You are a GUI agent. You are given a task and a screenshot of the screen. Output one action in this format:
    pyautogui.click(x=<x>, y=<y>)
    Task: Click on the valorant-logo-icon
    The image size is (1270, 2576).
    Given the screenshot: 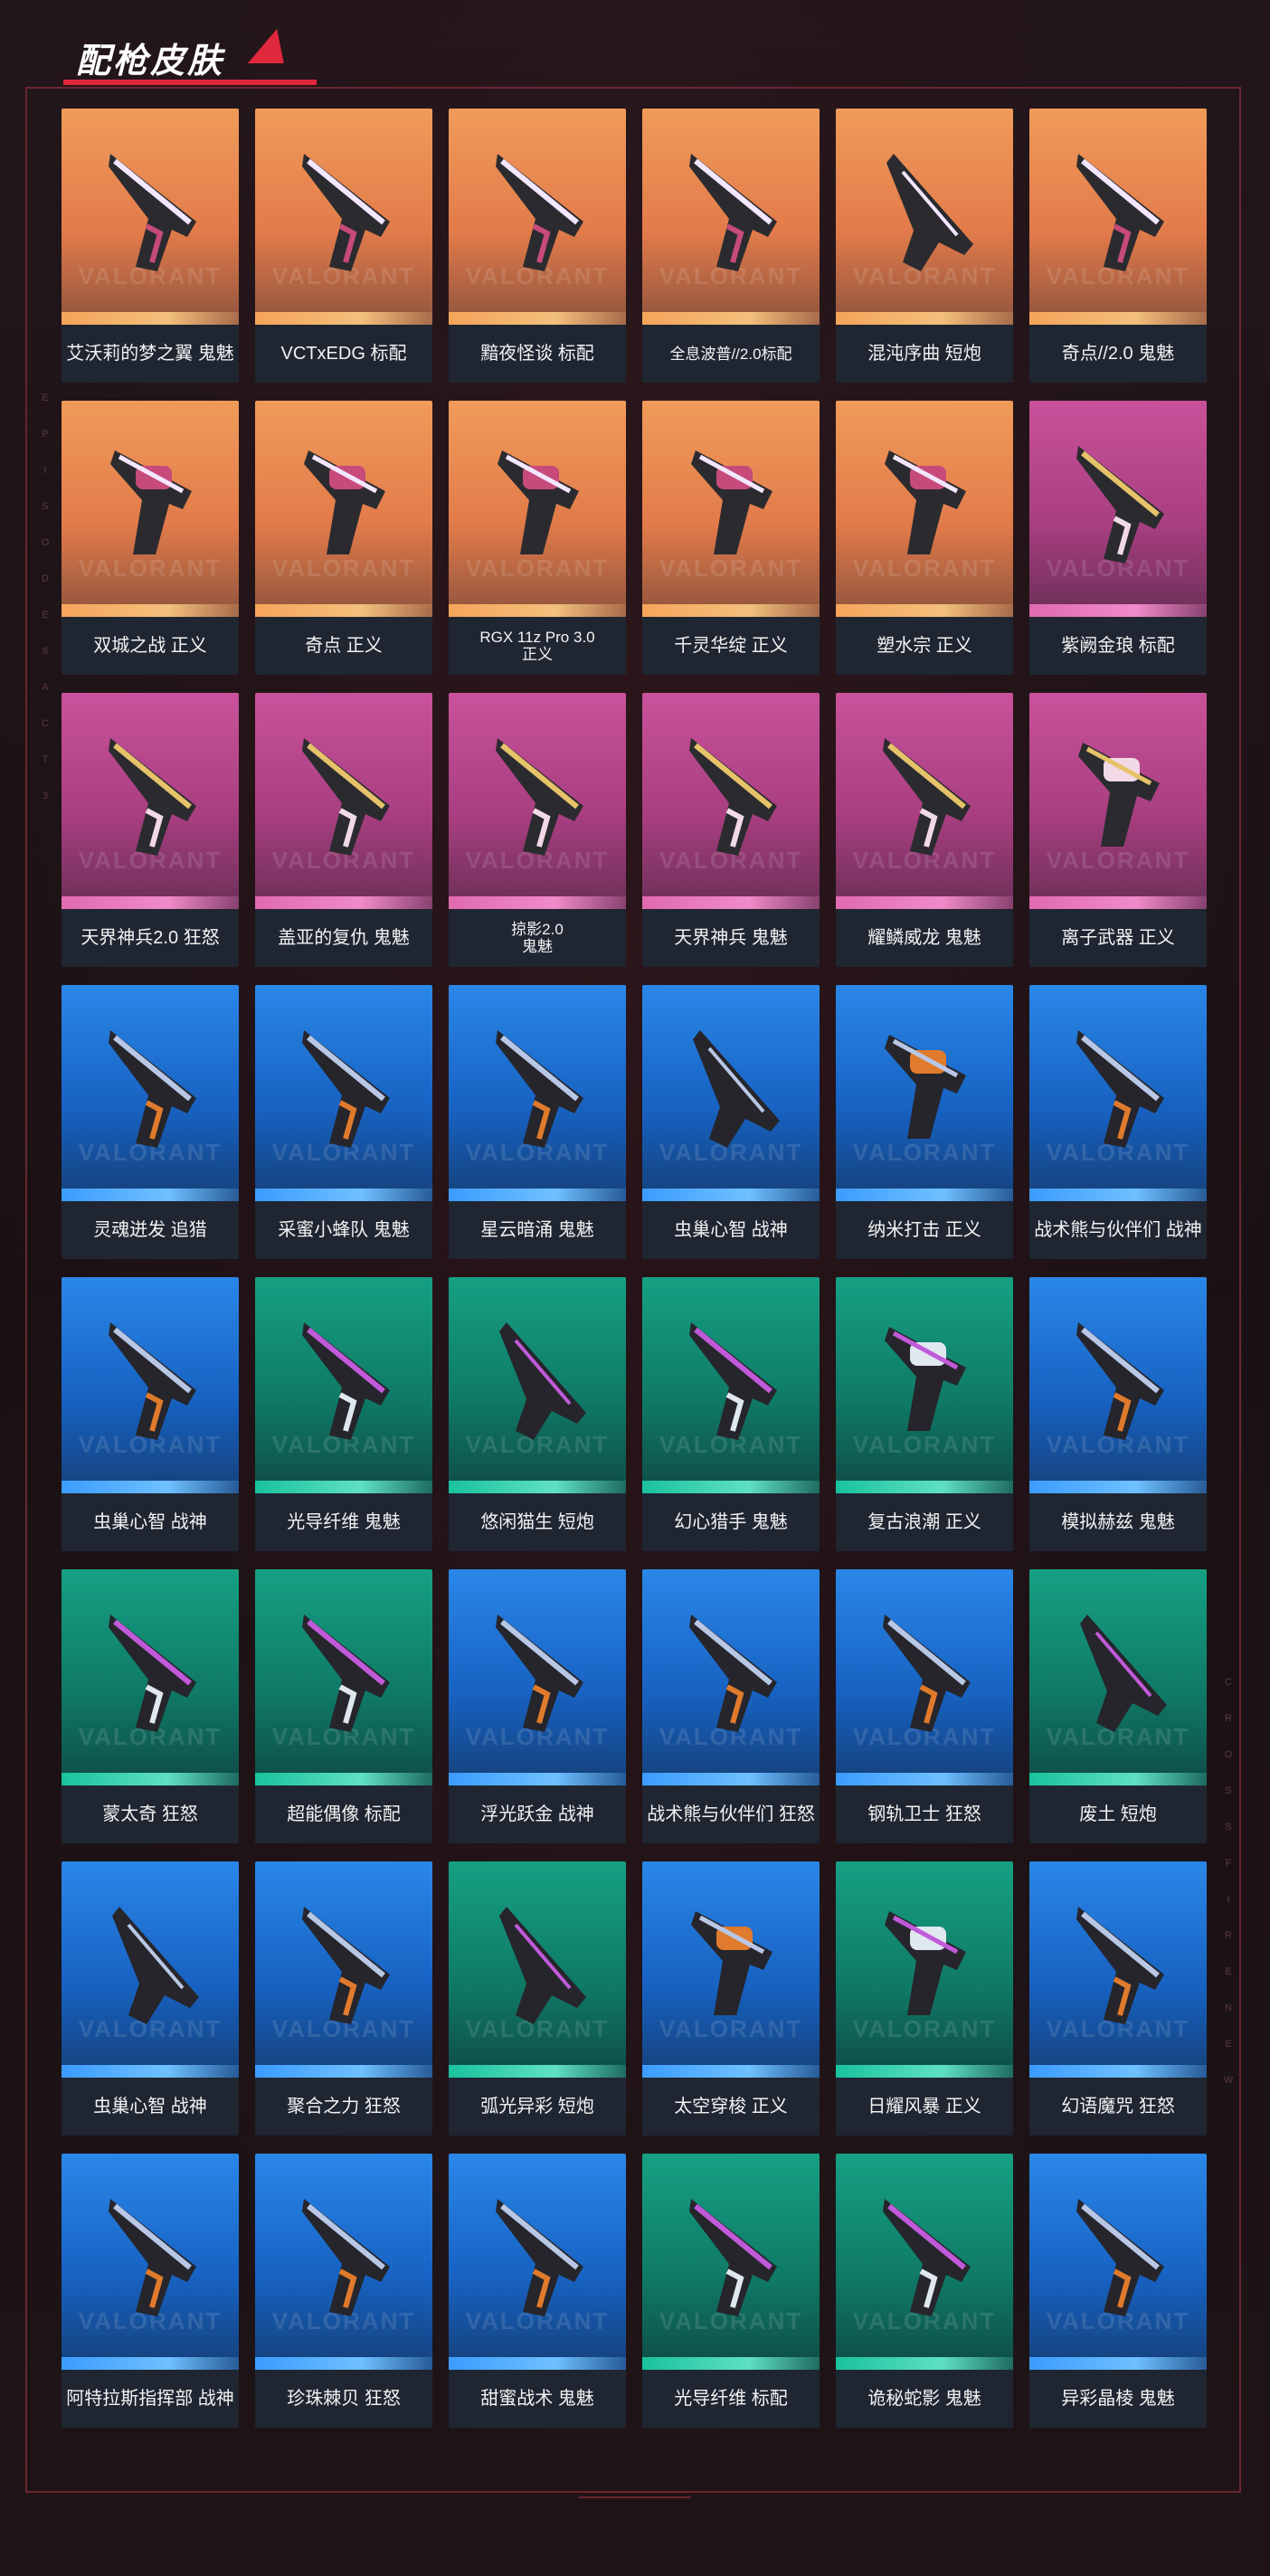 What is the action you would take?
    pyautogui.click(x=271, y=46)
    